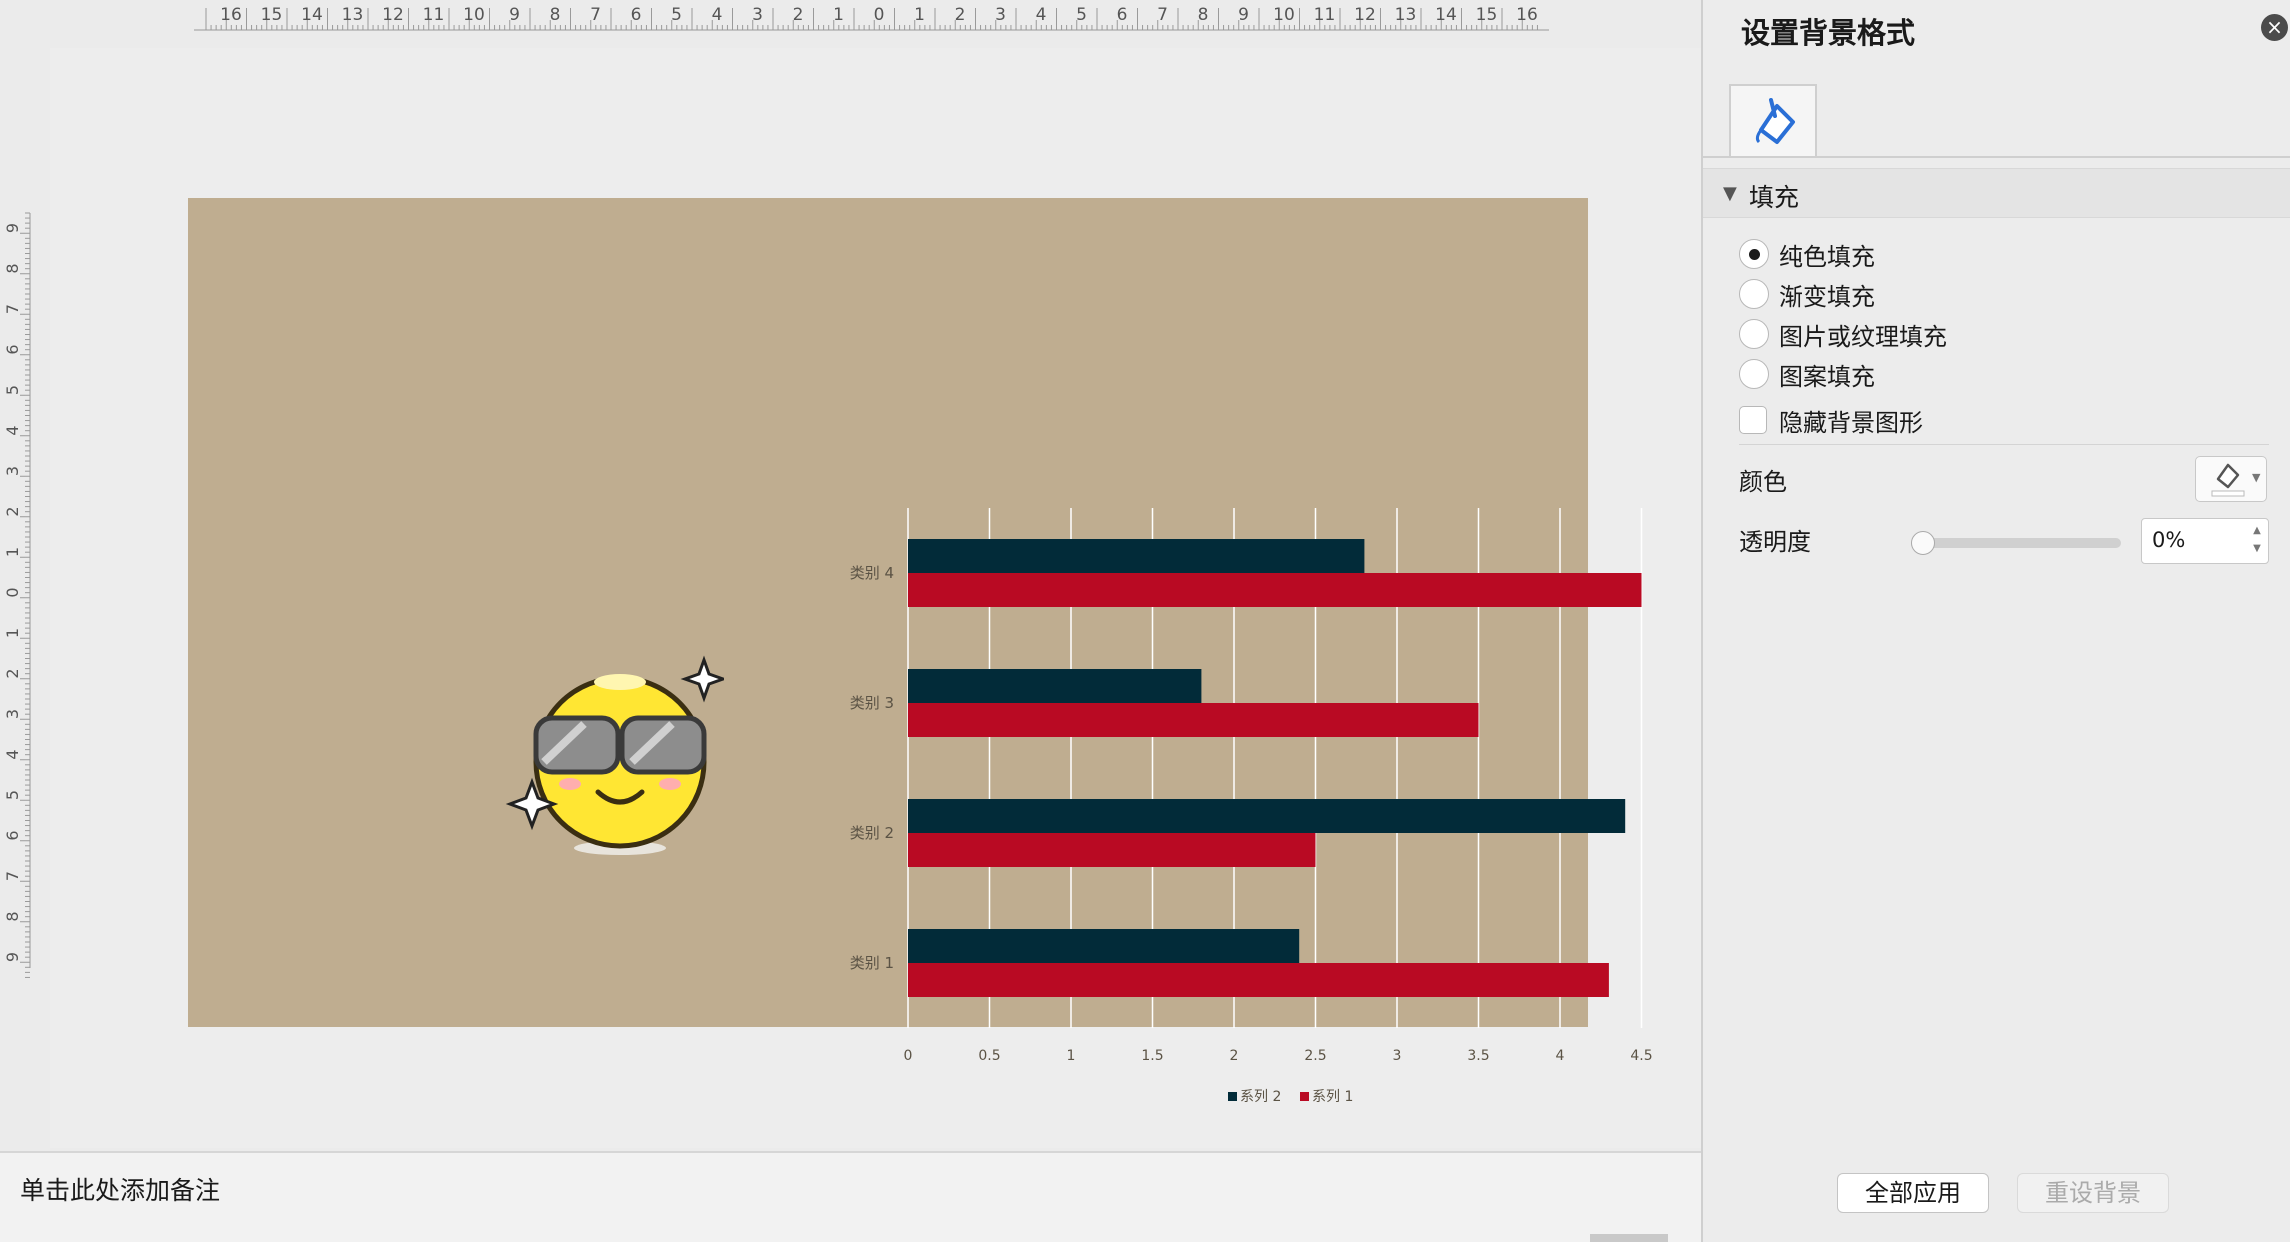  I want to click on chart-x-tick-label: 3, so click(1397, 1056).